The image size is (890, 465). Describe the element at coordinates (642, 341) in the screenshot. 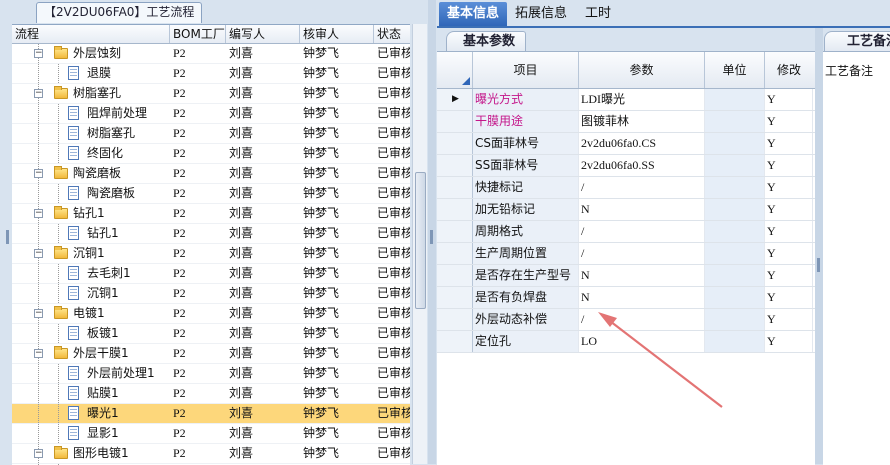

I see `param-value-cell: LO` at that location.